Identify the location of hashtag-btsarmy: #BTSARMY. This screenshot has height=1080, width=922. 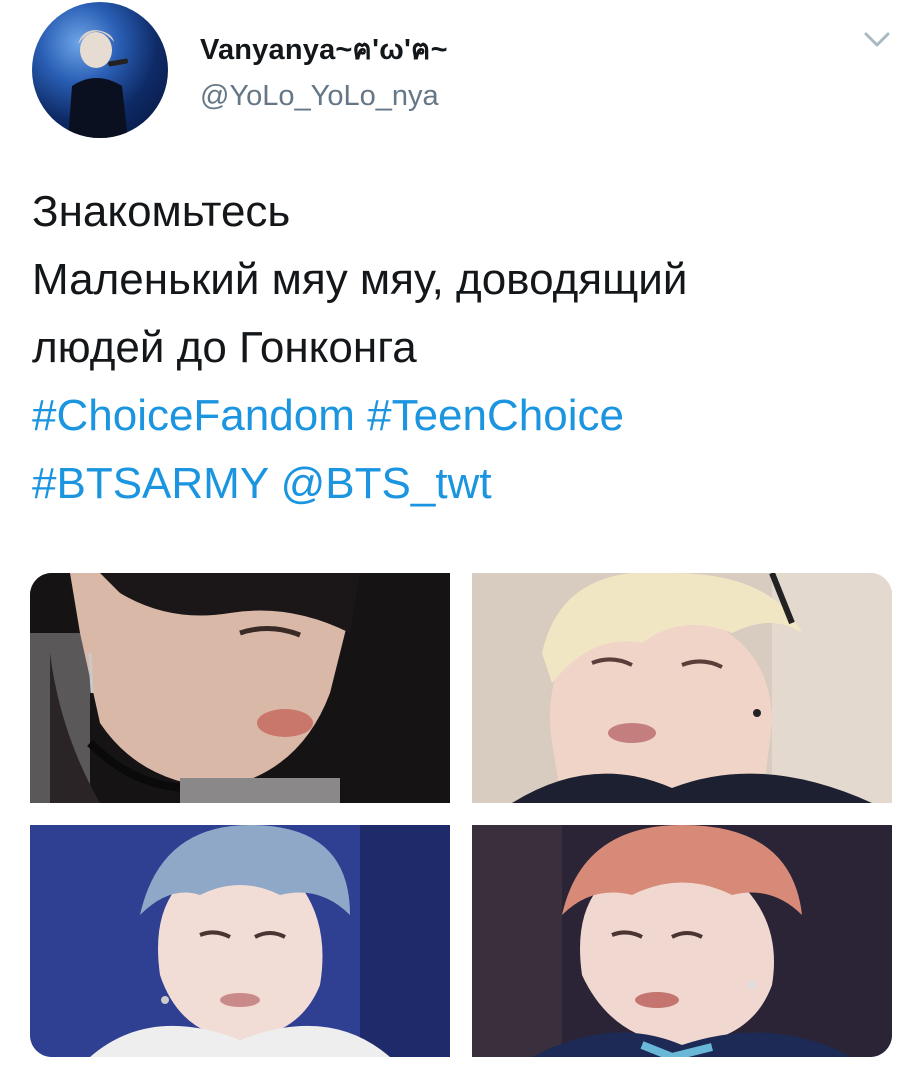
(150, 483).